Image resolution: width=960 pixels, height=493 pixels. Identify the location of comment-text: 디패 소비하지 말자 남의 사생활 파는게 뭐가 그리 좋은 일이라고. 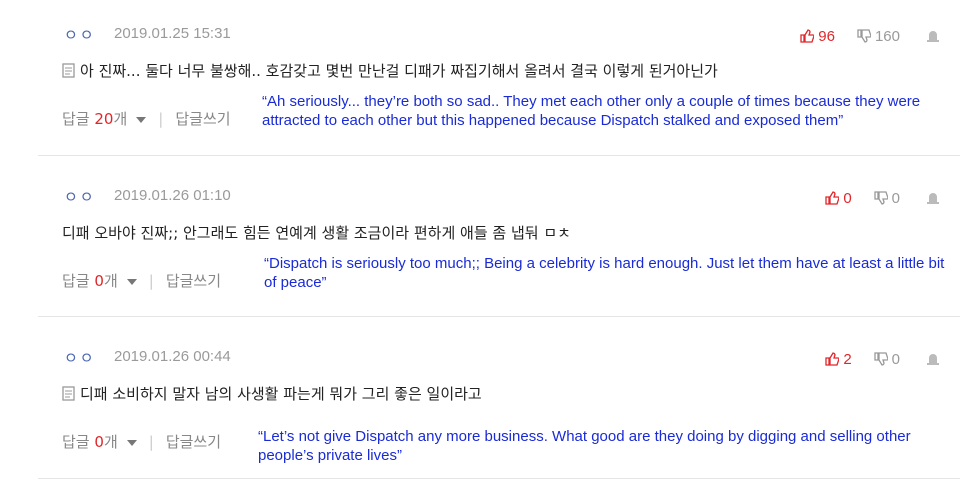
(281, 394).